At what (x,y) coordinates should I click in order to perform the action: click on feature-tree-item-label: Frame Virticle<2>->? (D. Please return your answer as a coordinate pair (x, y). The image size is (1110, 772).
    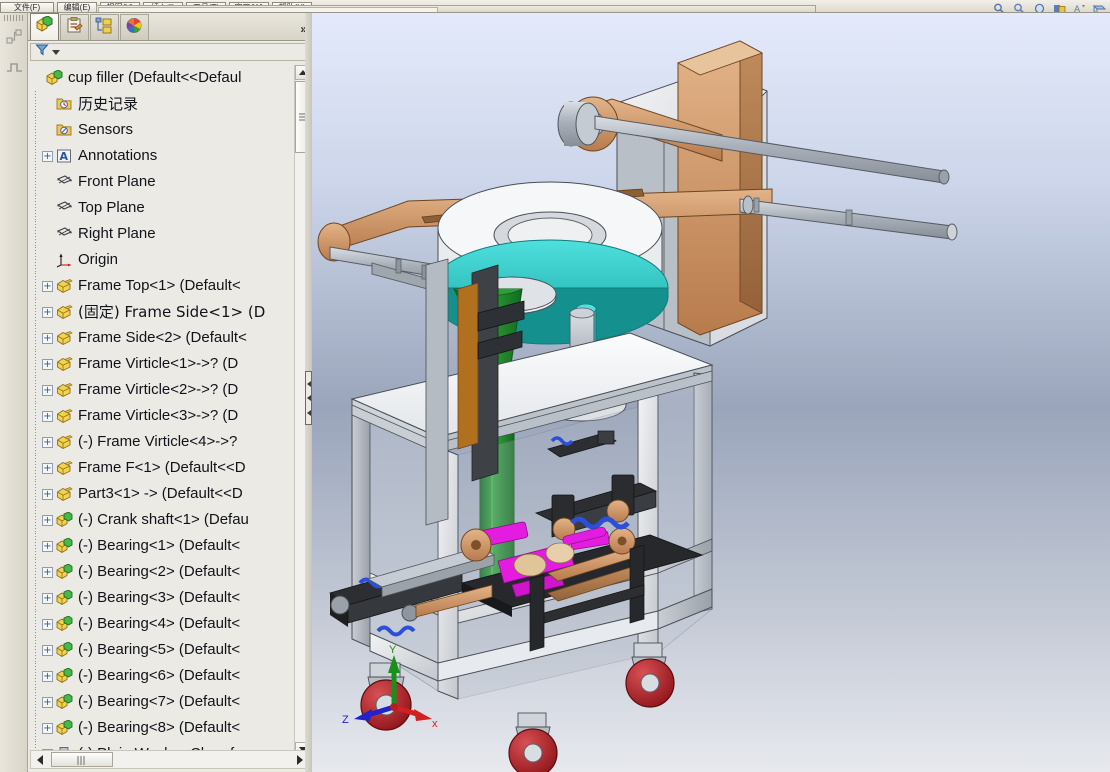
    Looking at the image, I should click on (158, 389).